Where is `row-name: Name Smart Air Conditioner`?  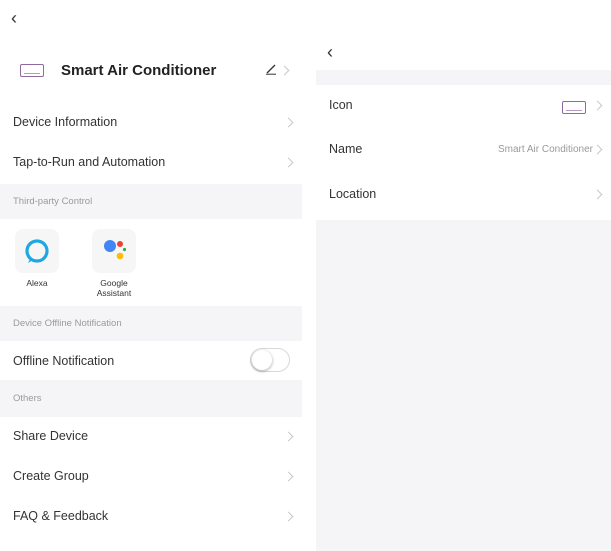
row-name: Name Smart Air Conditioner is located at coordinates (463, 151).